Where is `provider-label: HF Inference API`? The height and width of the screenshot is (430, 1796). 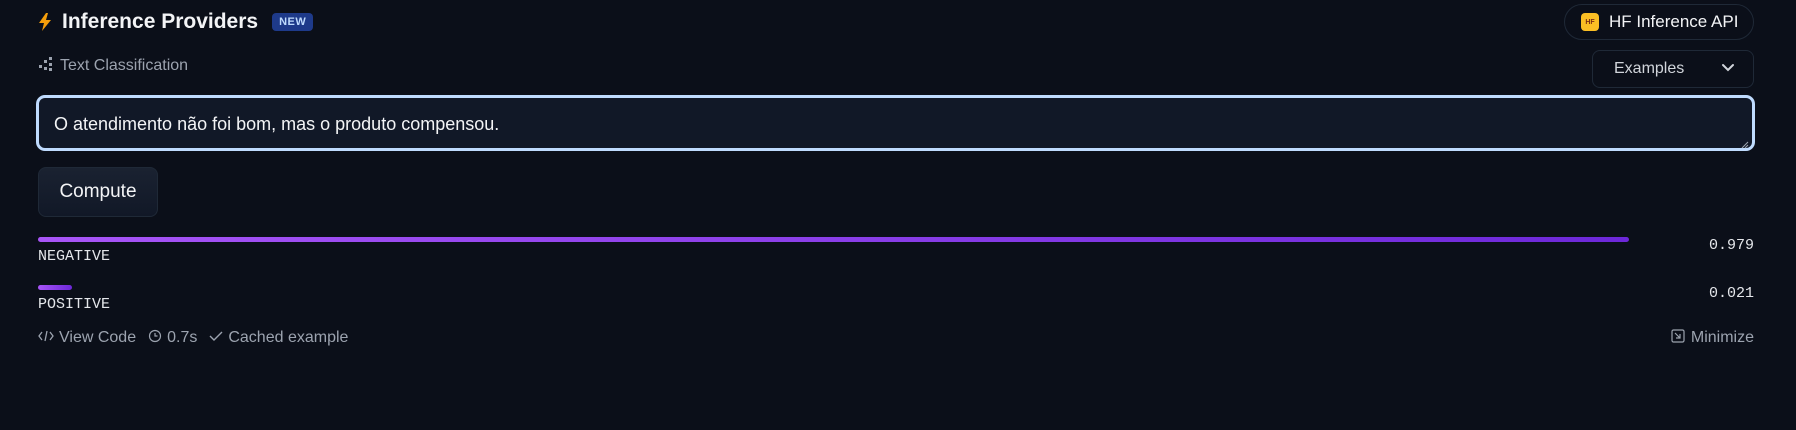
provider-label: HF Inference API is located at coordinates (1674, 21).